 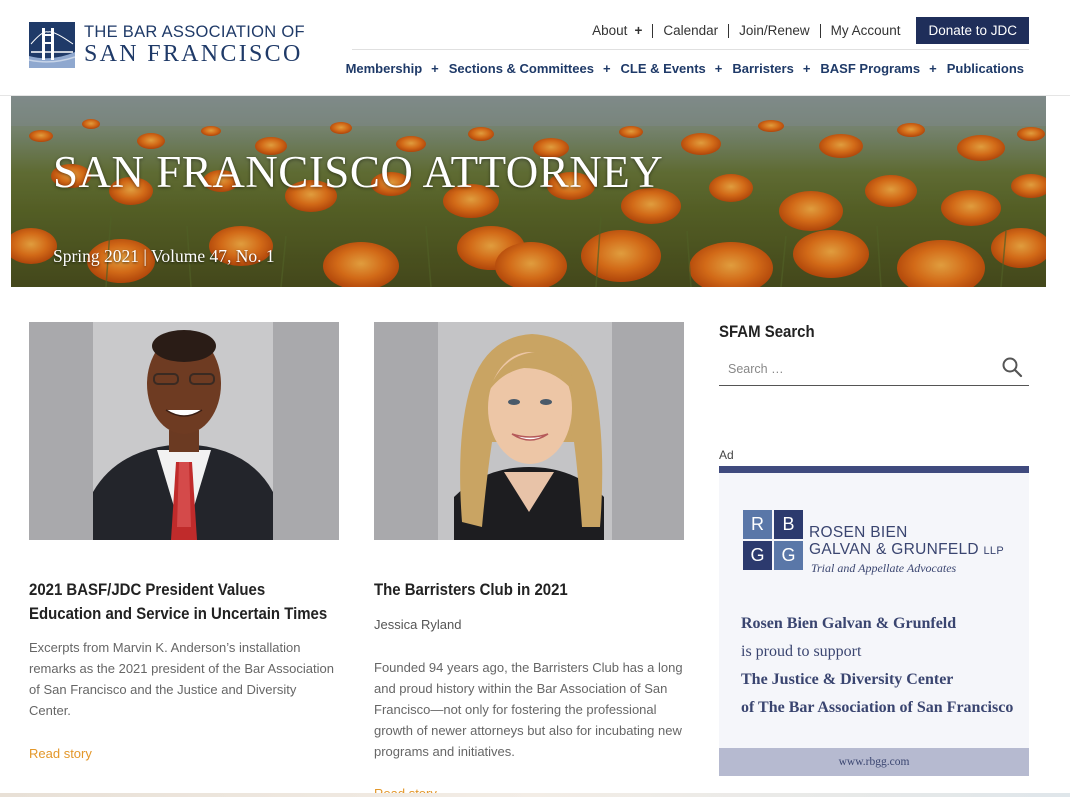 What do you see at coordinates (193, 54) in the screenshot?
I see `brand-line2: SAN FRANCISCO` at bounding box center [193, 54].